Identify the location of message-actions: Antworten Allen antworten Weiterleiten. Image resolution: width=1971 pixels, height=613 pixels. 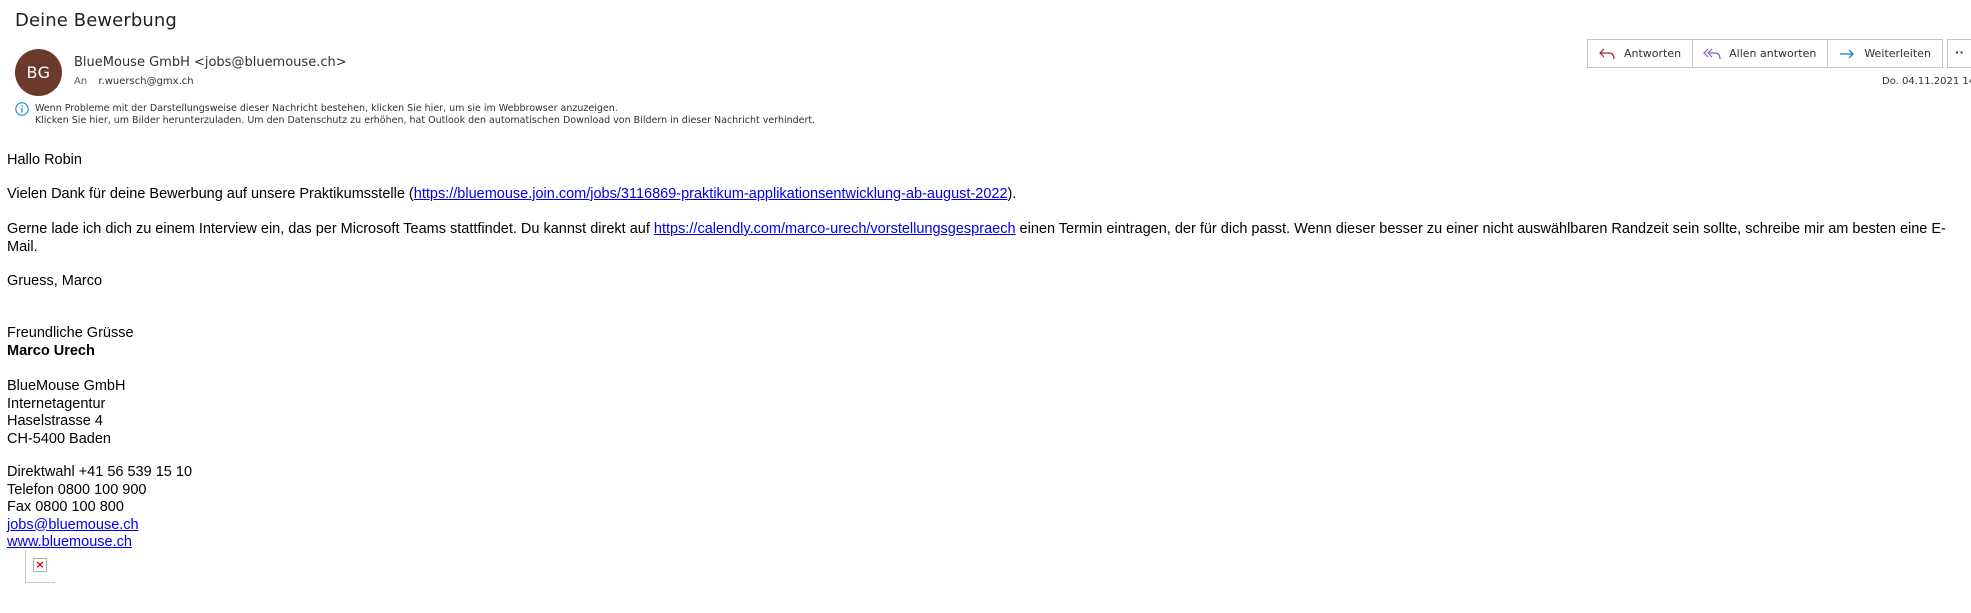
(1765, 54).